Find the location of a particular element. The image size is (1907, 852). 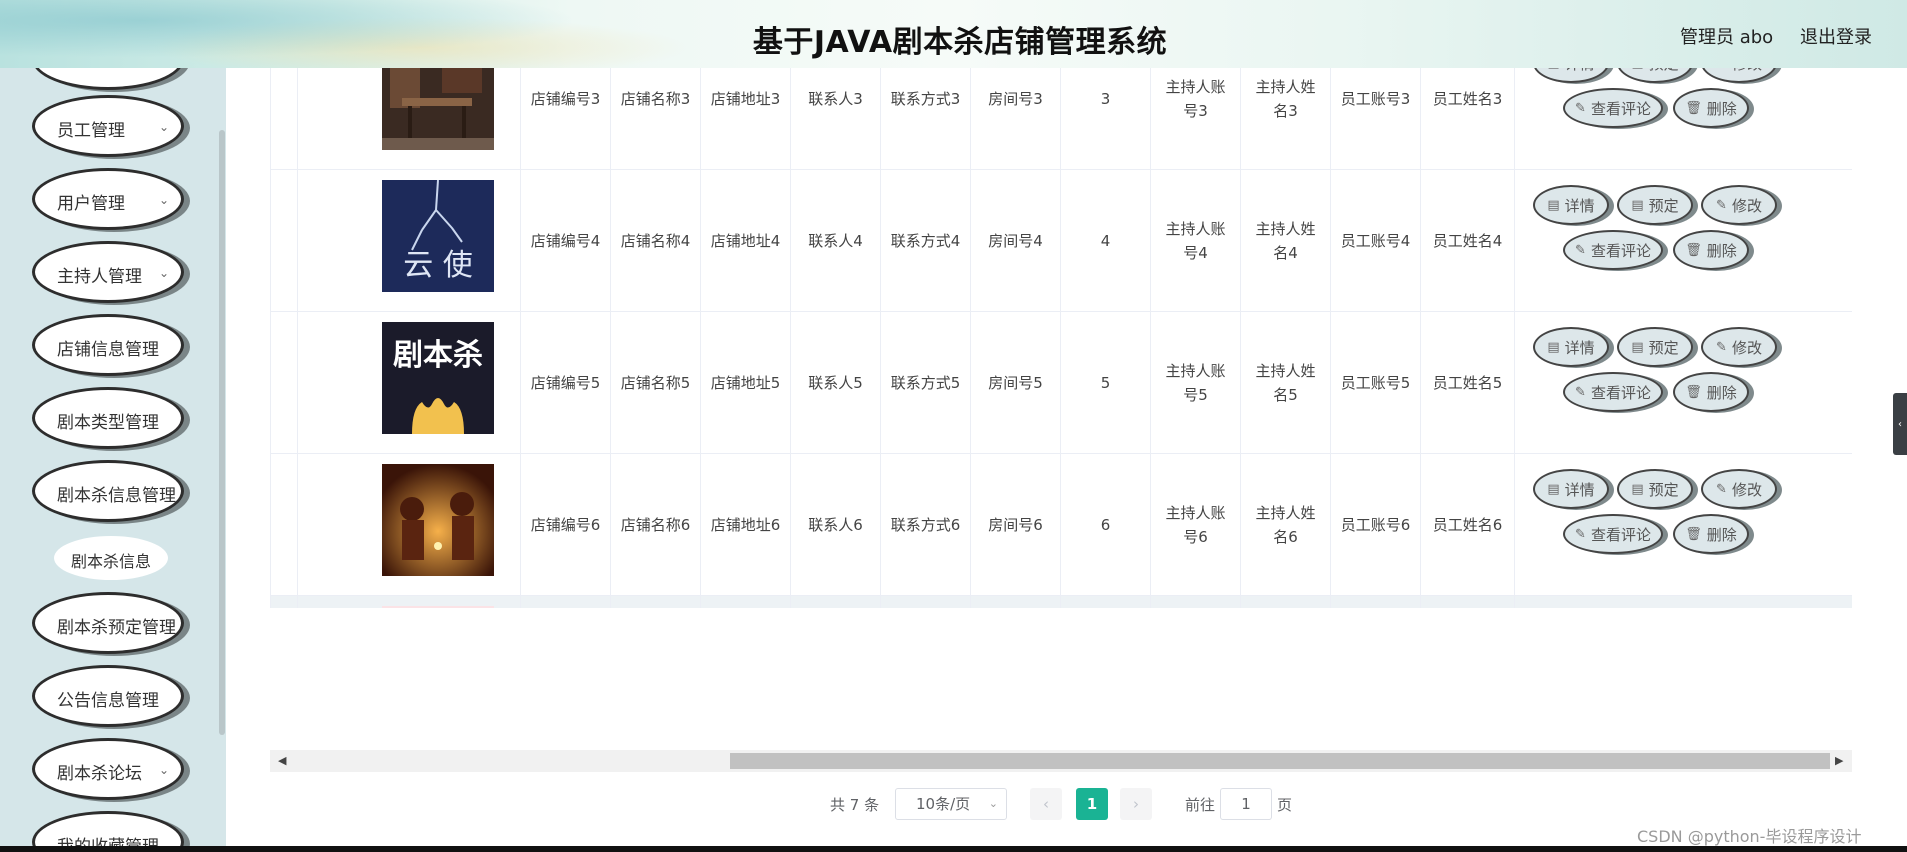

table-horizontal-scrollbar: ◀ ▶ is located at coordinates (1061, 761).